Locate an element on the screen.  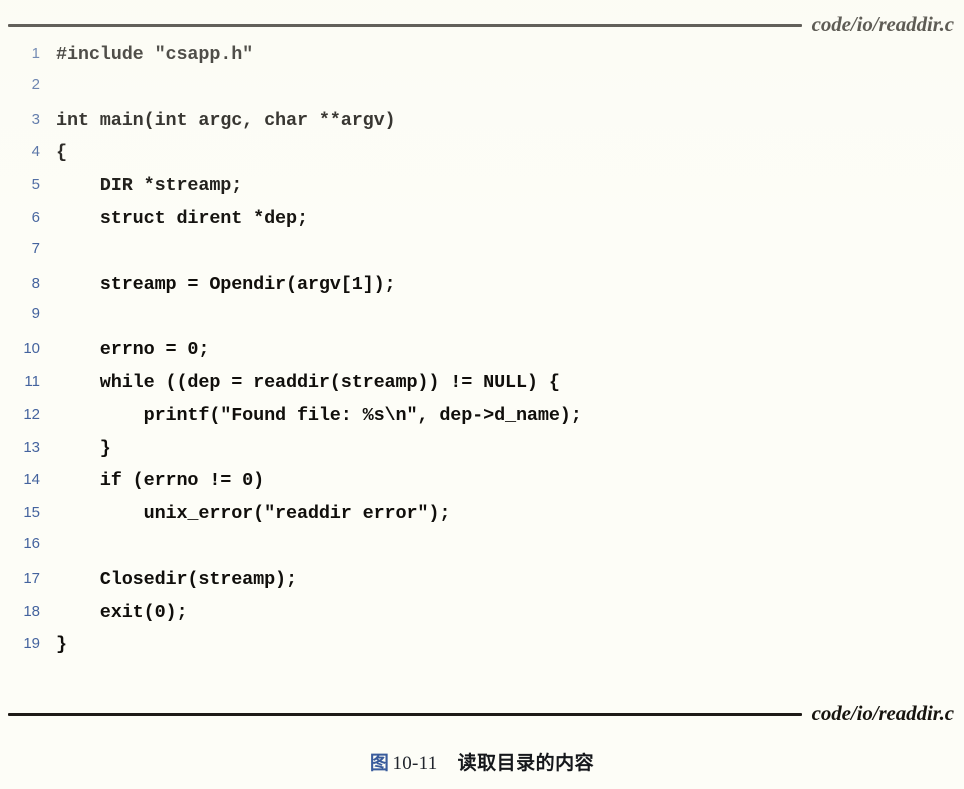
code-line: 6 struct dirent *dep; is located at coordinates (482, 224).